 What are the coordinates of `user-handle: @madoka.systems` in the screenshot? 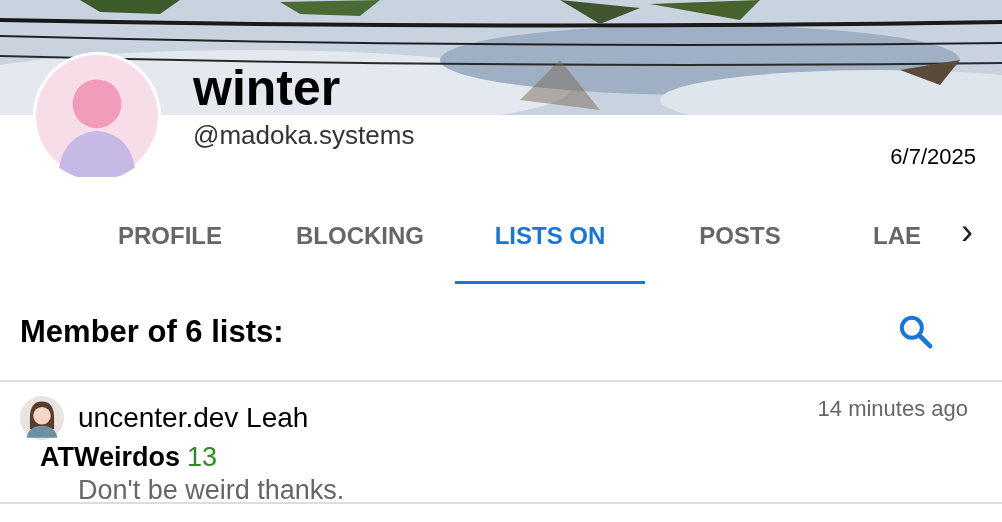 It's located at (304, 135).